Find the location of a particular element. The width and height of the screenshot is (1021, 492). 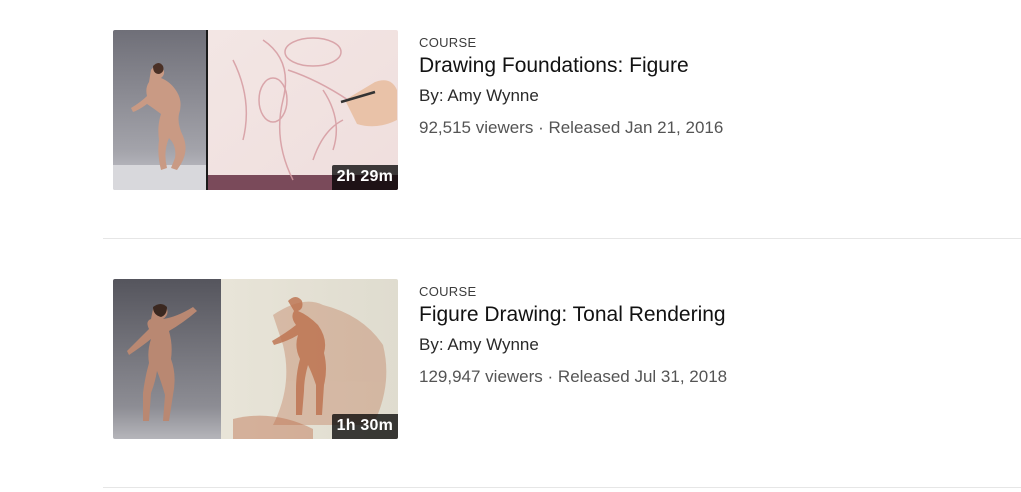

course-thumbnail: 1h 30m is located at coordinates (255, 359).